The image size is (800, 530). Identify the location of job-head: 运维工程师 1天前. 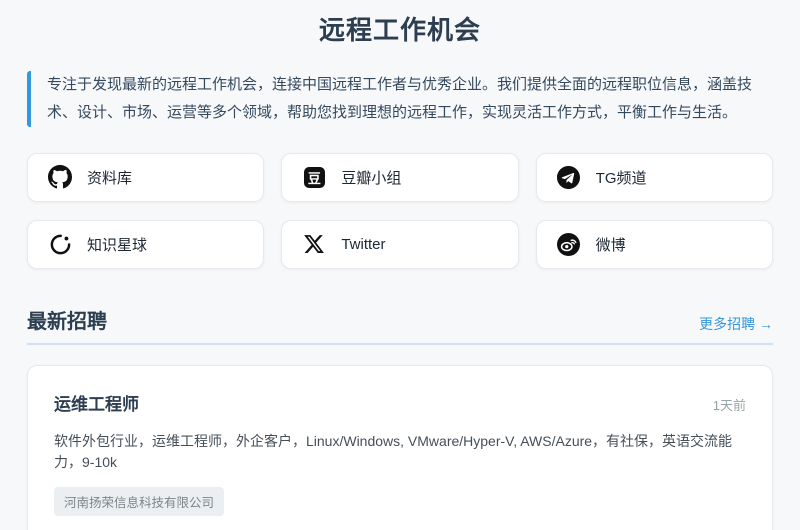
(400, 402).